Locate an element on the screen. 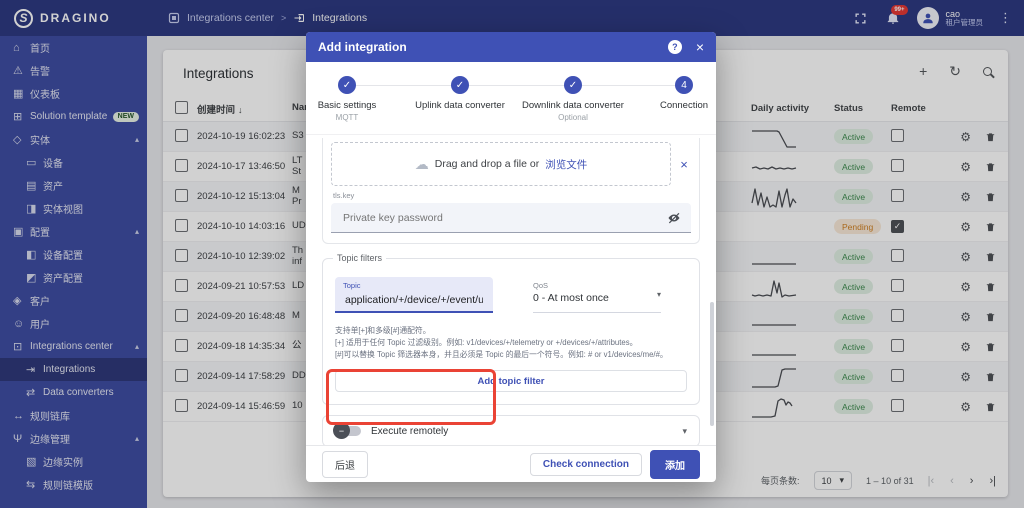 This screenshot has width=1024, height=508. clear-file-icon: × is located at coordinates (684, 164).